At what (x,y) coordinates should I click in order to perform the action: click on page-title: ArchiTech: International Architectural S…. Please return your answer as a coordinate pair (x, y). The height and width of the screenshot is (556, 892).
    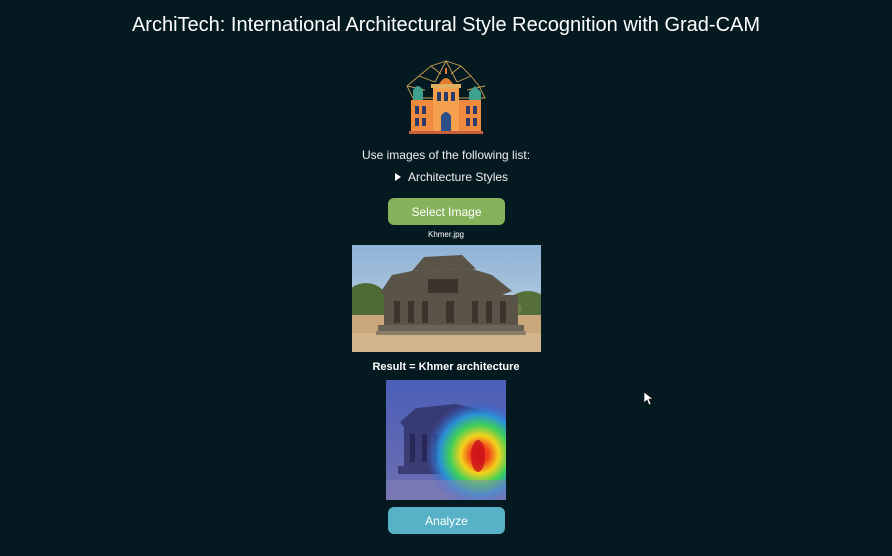
    Looking at the image, I should click on (446, 25).